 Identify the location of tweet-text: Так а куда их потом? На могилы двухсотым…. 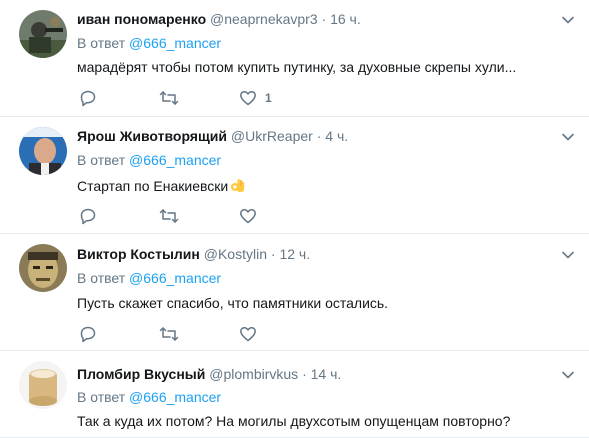
(294, 421).